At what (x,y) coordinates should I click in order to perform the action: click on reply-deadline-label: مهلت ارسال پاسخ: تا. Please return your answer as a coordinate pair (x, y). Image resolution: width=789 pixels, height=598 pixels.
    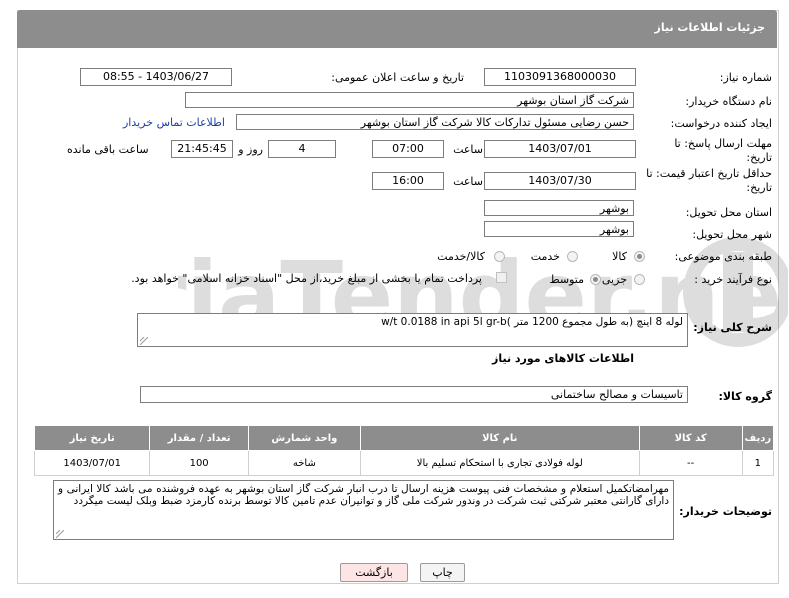
    Looking at the image, I should click on (723, 143).